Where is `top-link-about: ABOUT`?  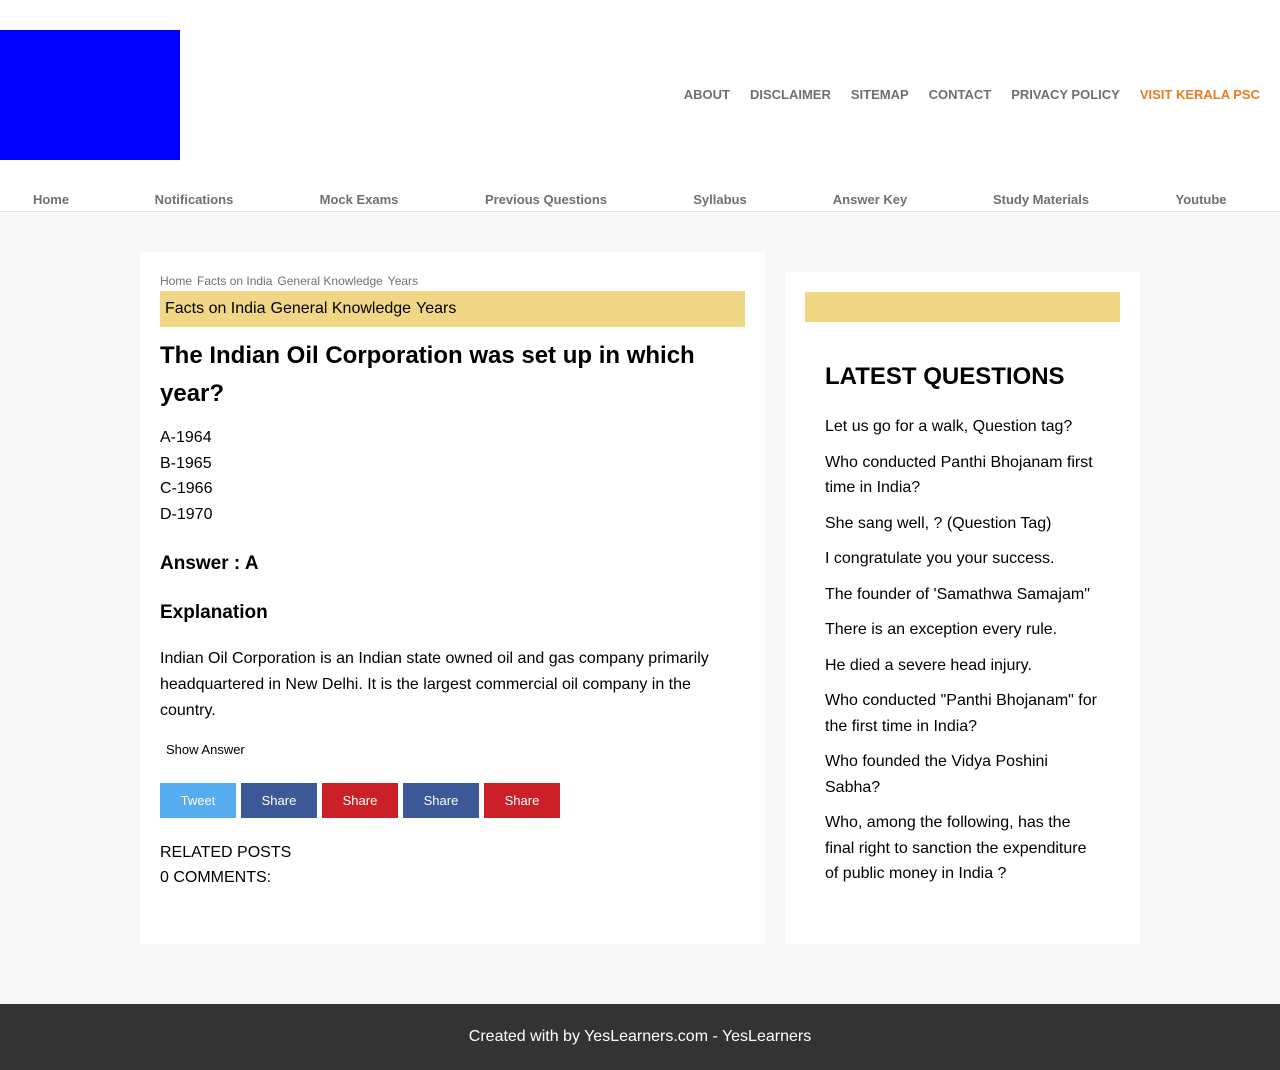
top-link-about: ABOUT is located at coordinates (707, 94).